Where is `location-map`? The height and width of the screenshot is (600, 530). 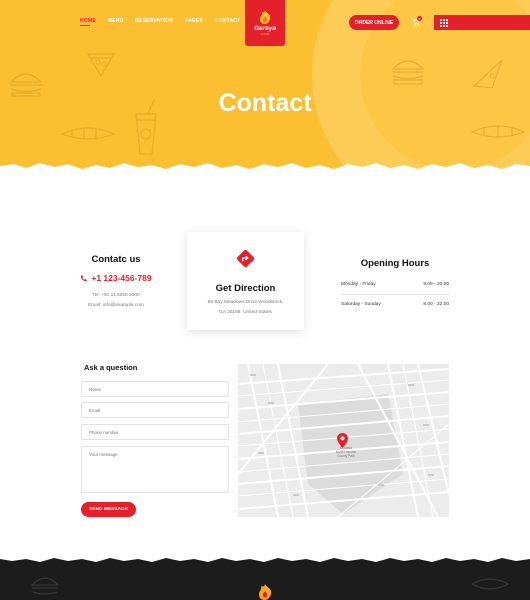
location-map is located at coordinates (343, 440).